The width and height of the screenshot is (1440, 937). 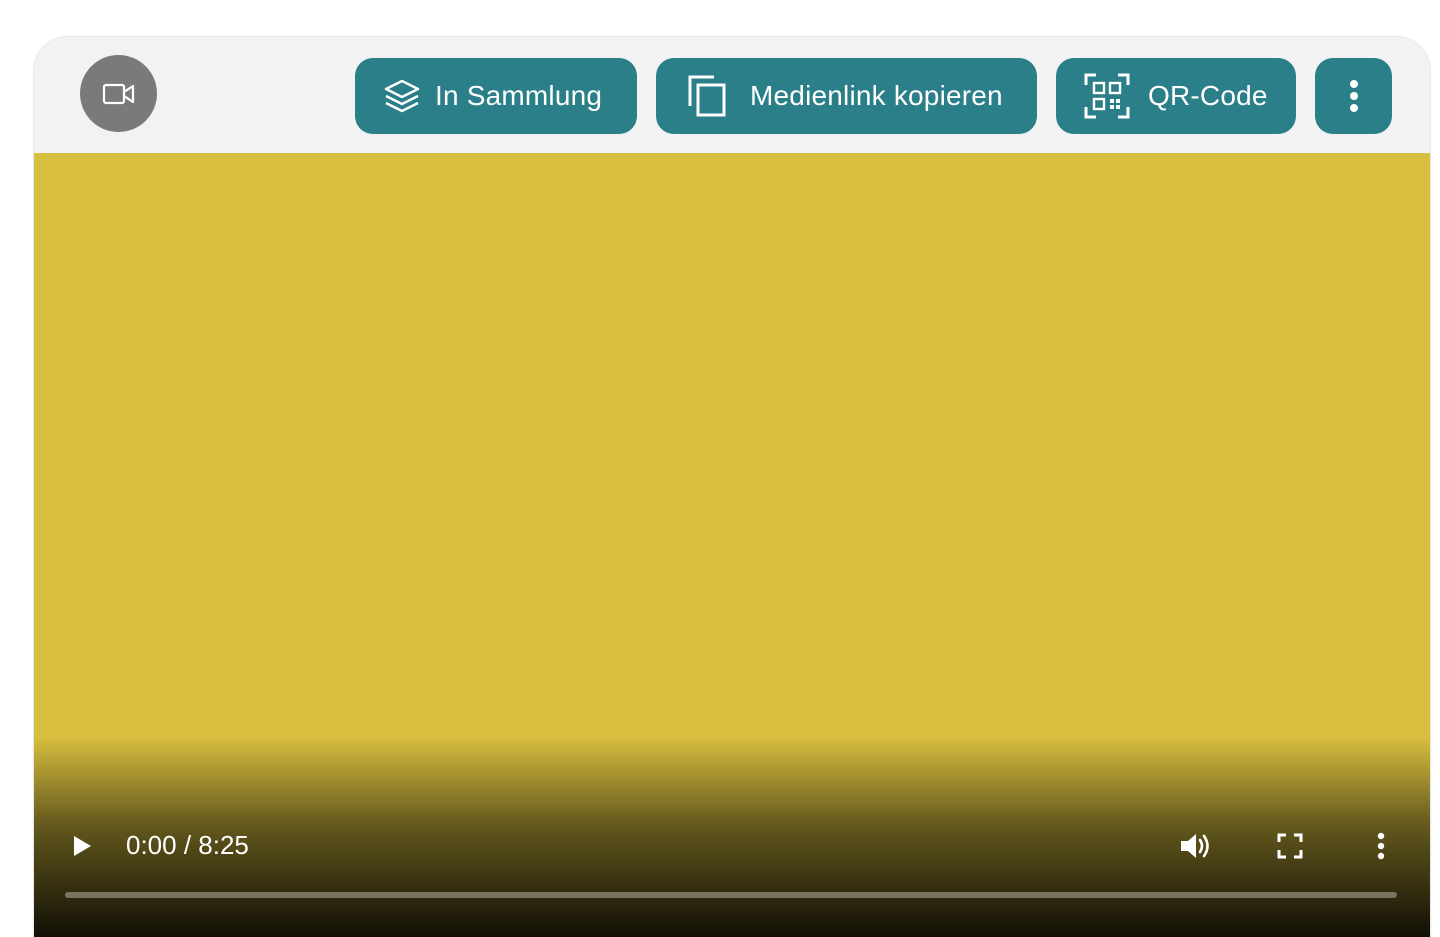 What do you see at coordinates (1107, 96) in the screenshot?
I see `qr-code-icon` at bounding box center [1107, 96].